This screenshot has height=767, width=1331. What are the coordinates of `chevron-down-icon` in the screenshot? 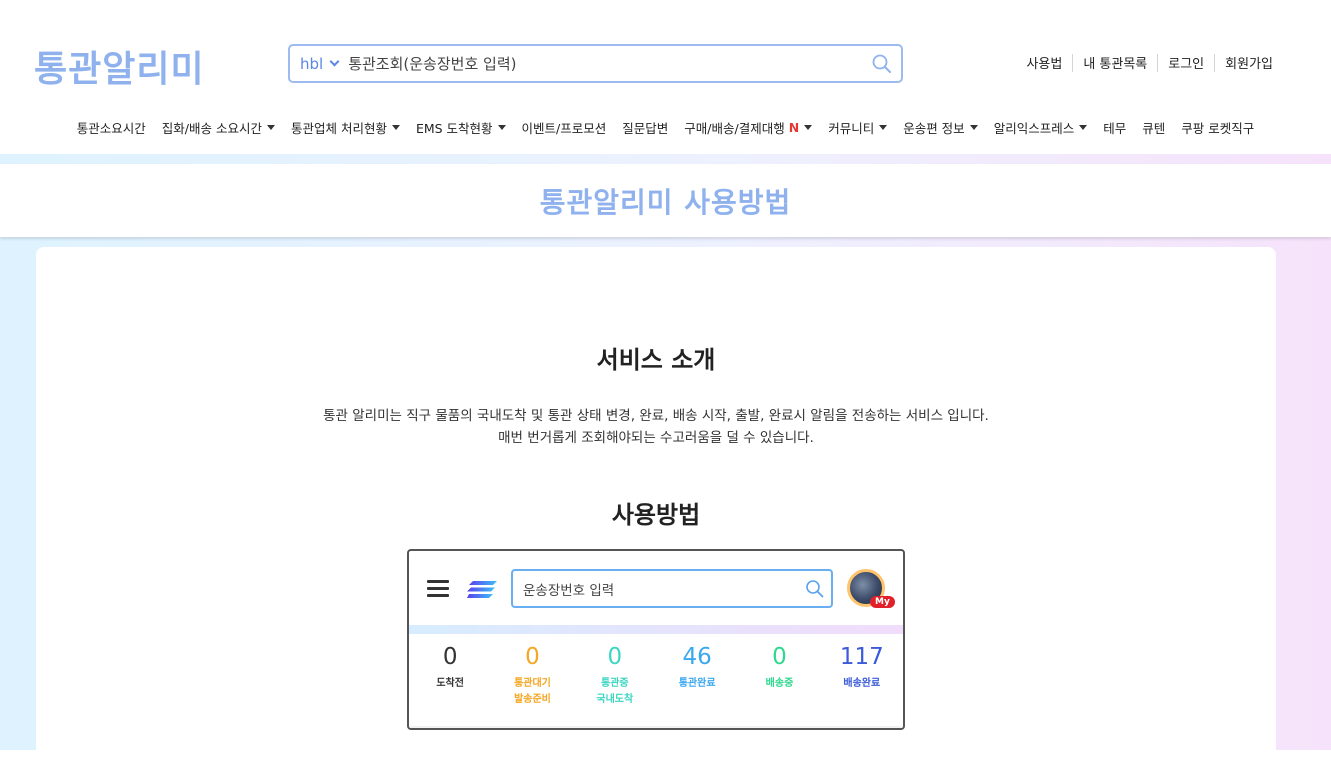 It's located at (334, 61).